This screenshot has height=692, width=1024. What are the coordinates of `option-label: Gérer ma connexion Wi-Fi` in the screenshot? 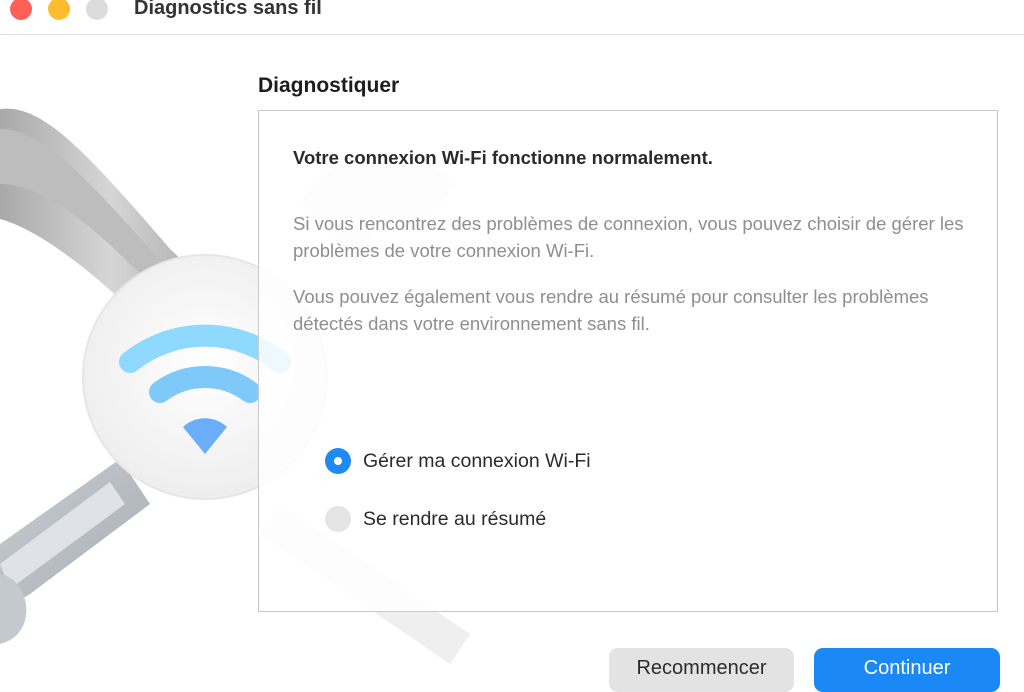 It's located at (477, 460).